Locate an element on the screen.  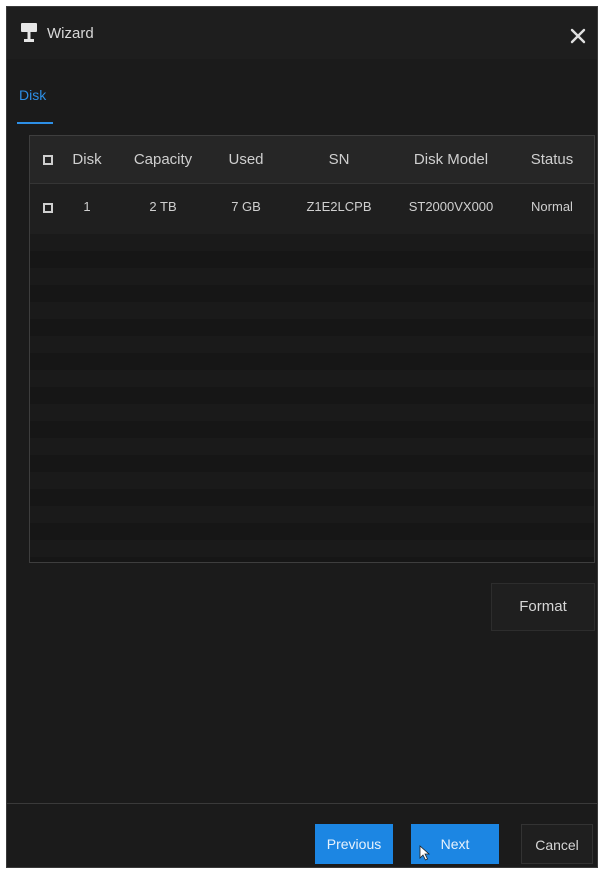
cell-disk: 1 is located at coordinates (87, 206).